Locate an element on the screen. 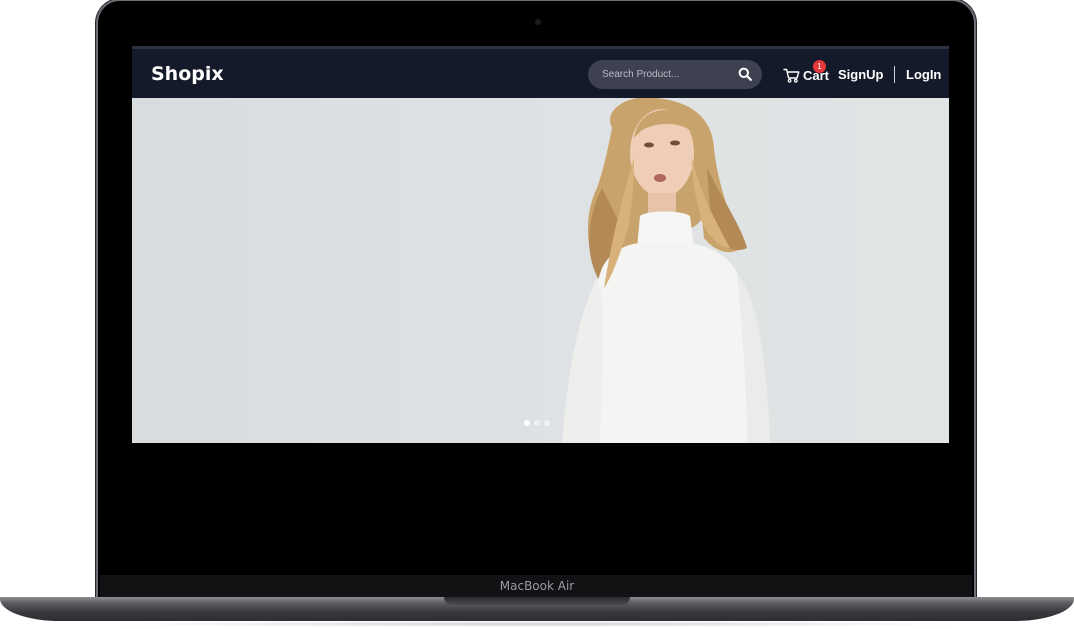  laptop-shadow is located at coordinates (537, 624).